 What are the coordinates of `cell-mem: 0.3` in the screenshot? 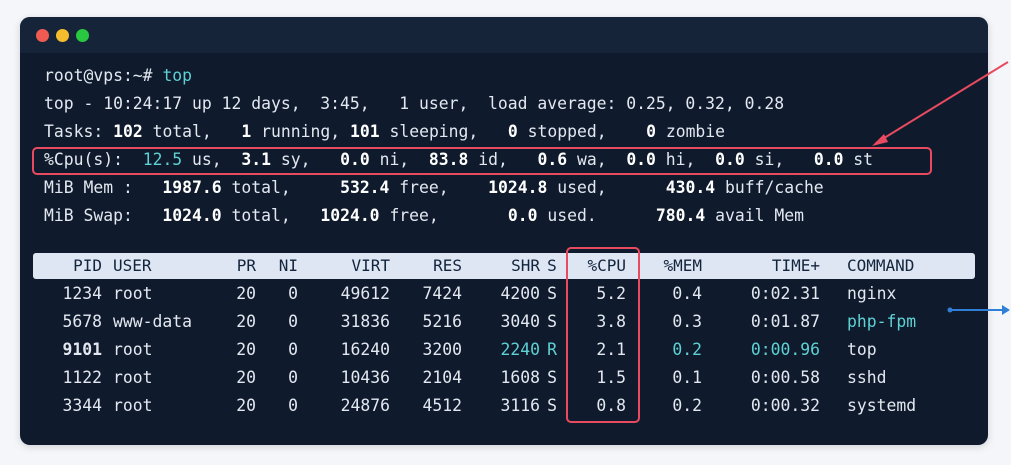 It's located at (687, 321).